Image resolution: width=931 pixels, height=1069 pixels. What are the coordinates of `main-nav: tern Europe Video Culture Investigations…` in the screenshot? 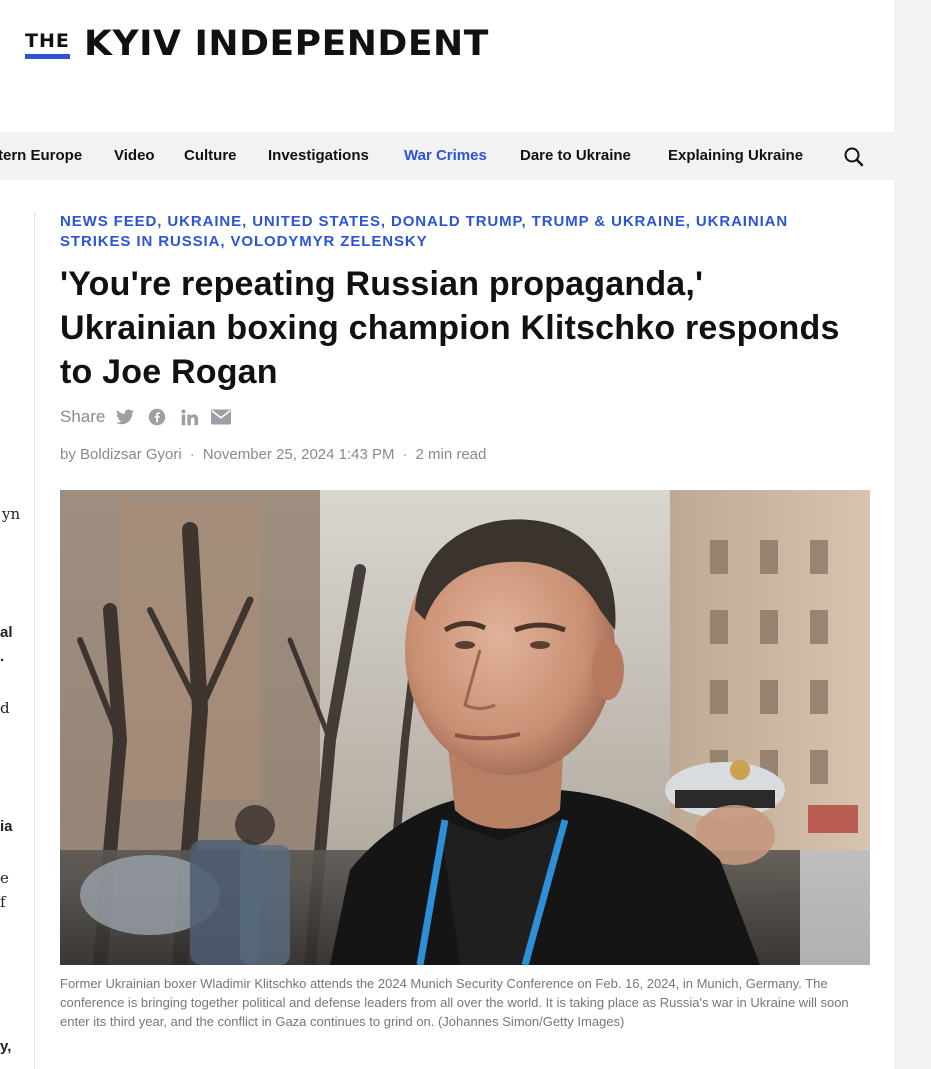 It's located at (447, 156).